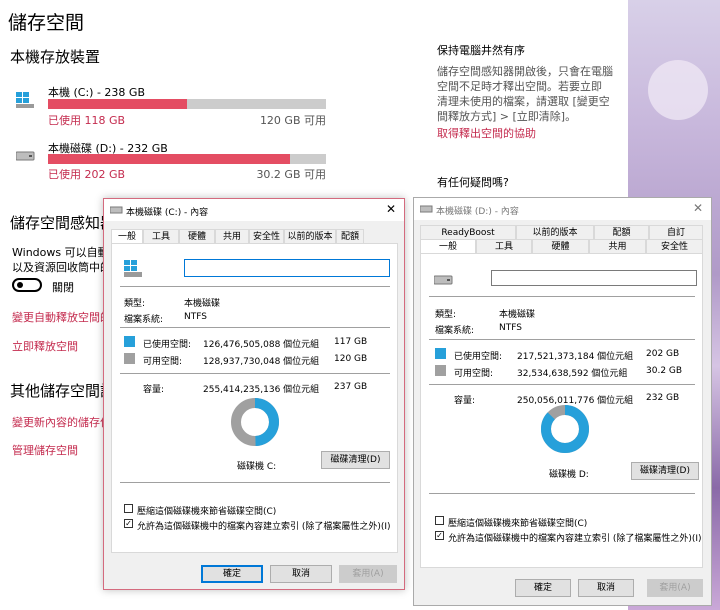 The height and width of the screenshot is (610, 720). Describe the element at coordinates (61, 317) in the screenshot. I see `change-free-space-link: 變更自動釋放空間的` at that location.